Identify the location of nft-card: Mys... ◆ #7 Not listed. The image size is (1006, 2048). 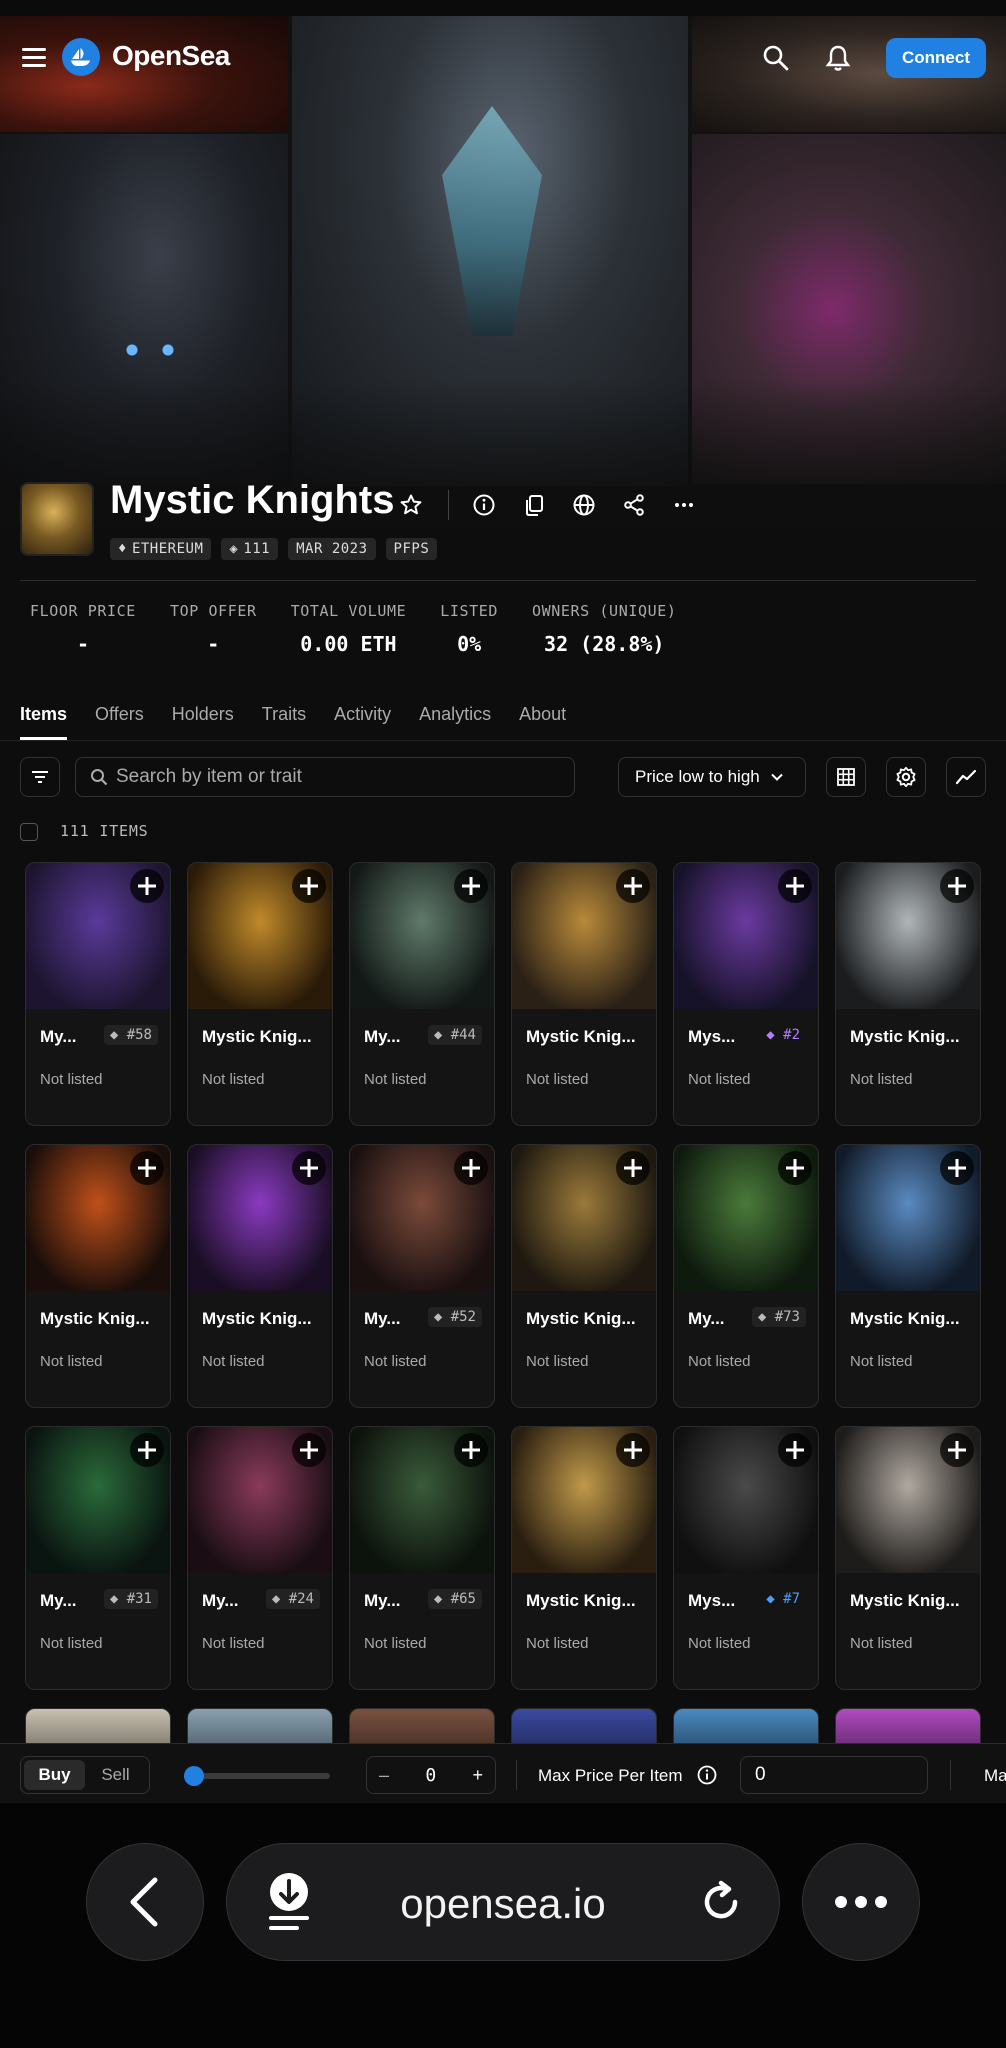
(746, 1558).